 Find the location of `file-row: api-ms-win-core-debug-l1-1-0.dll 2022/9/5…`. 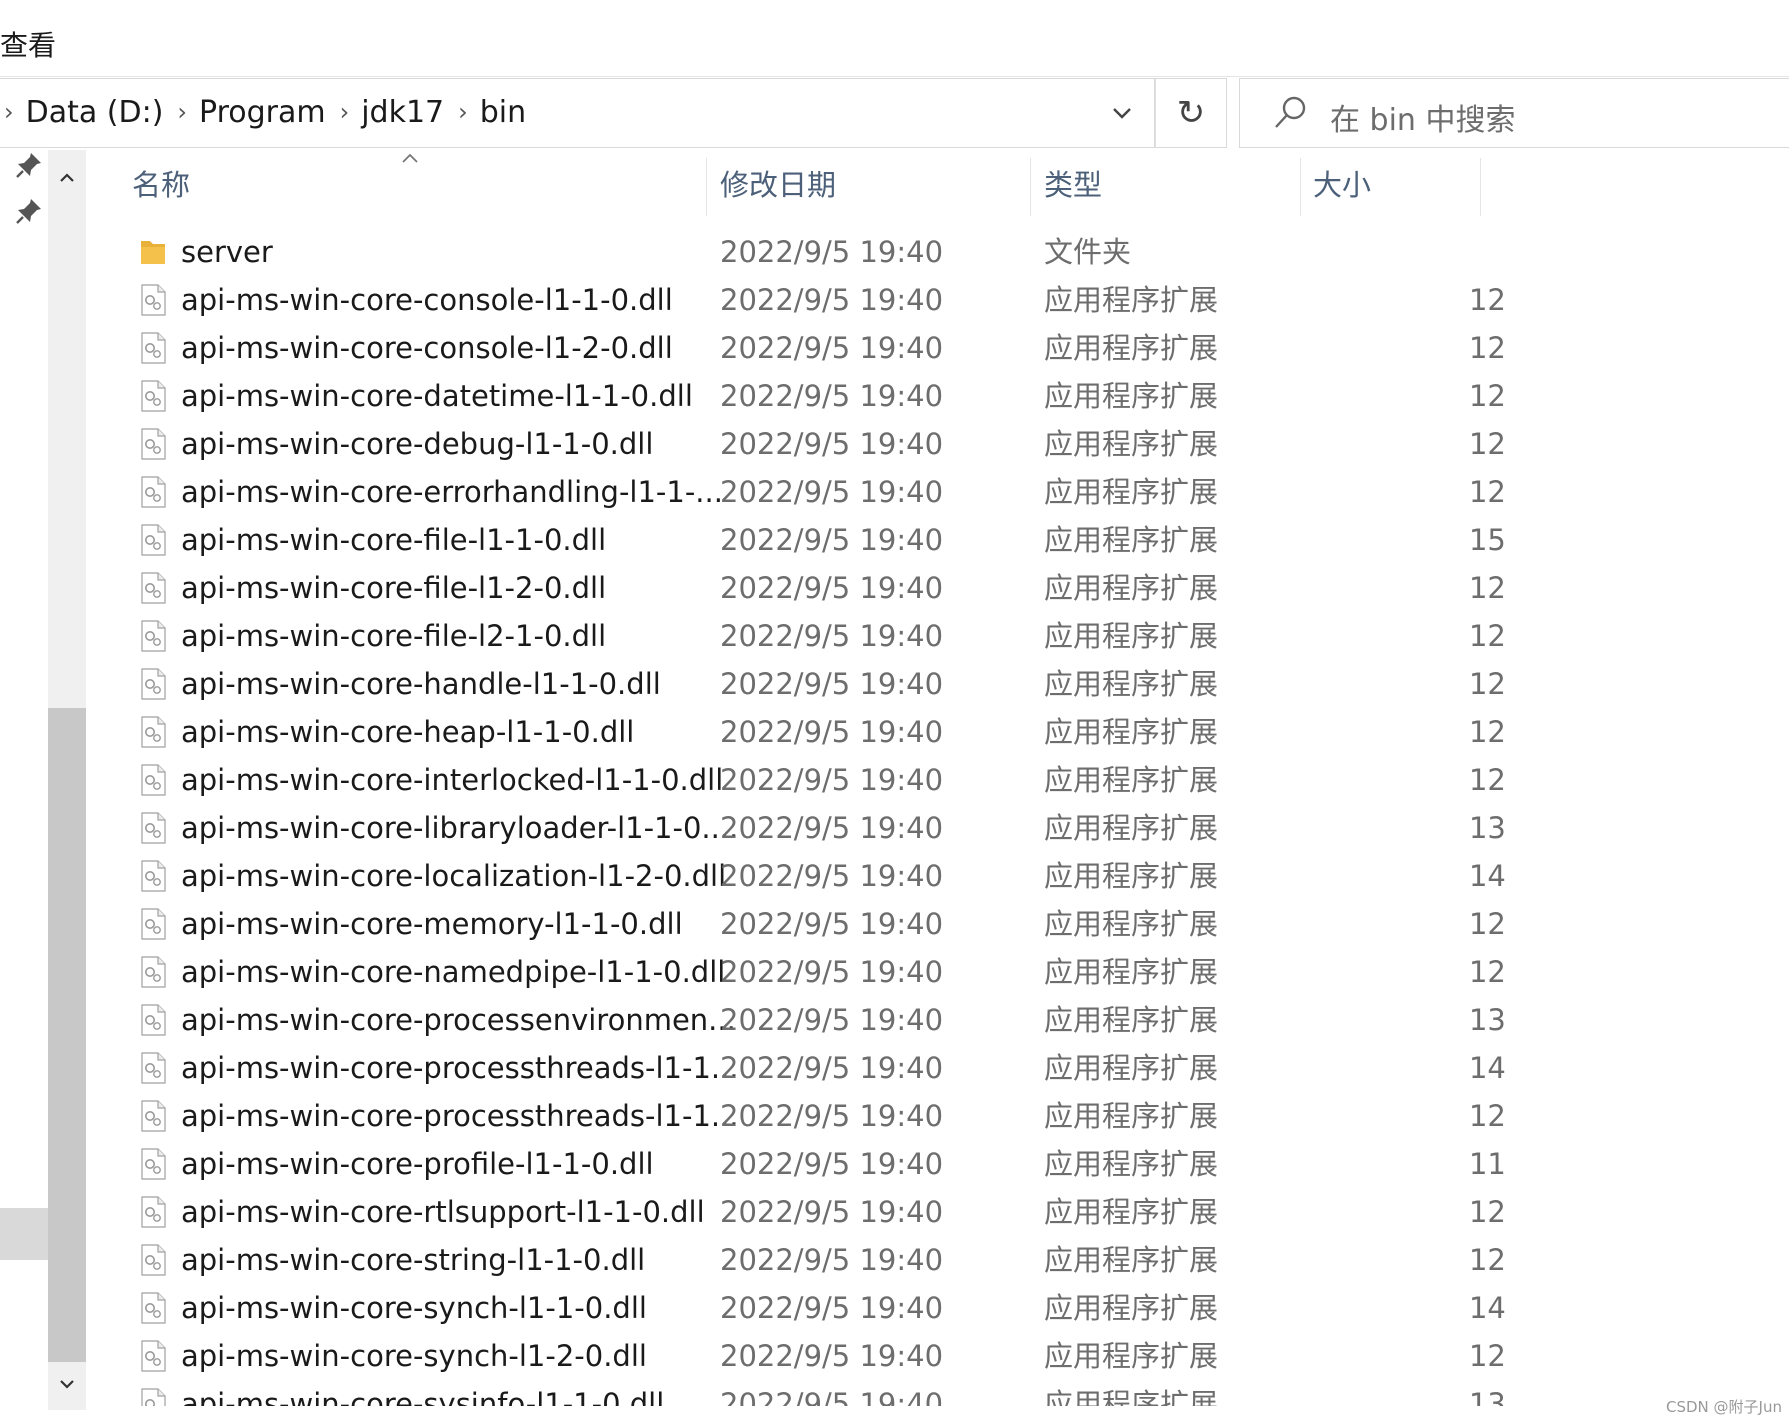

file-row: api-ms-win-core-debug-l1-1-0.dll 2022/9/5… is located at coordinates (800, 444).